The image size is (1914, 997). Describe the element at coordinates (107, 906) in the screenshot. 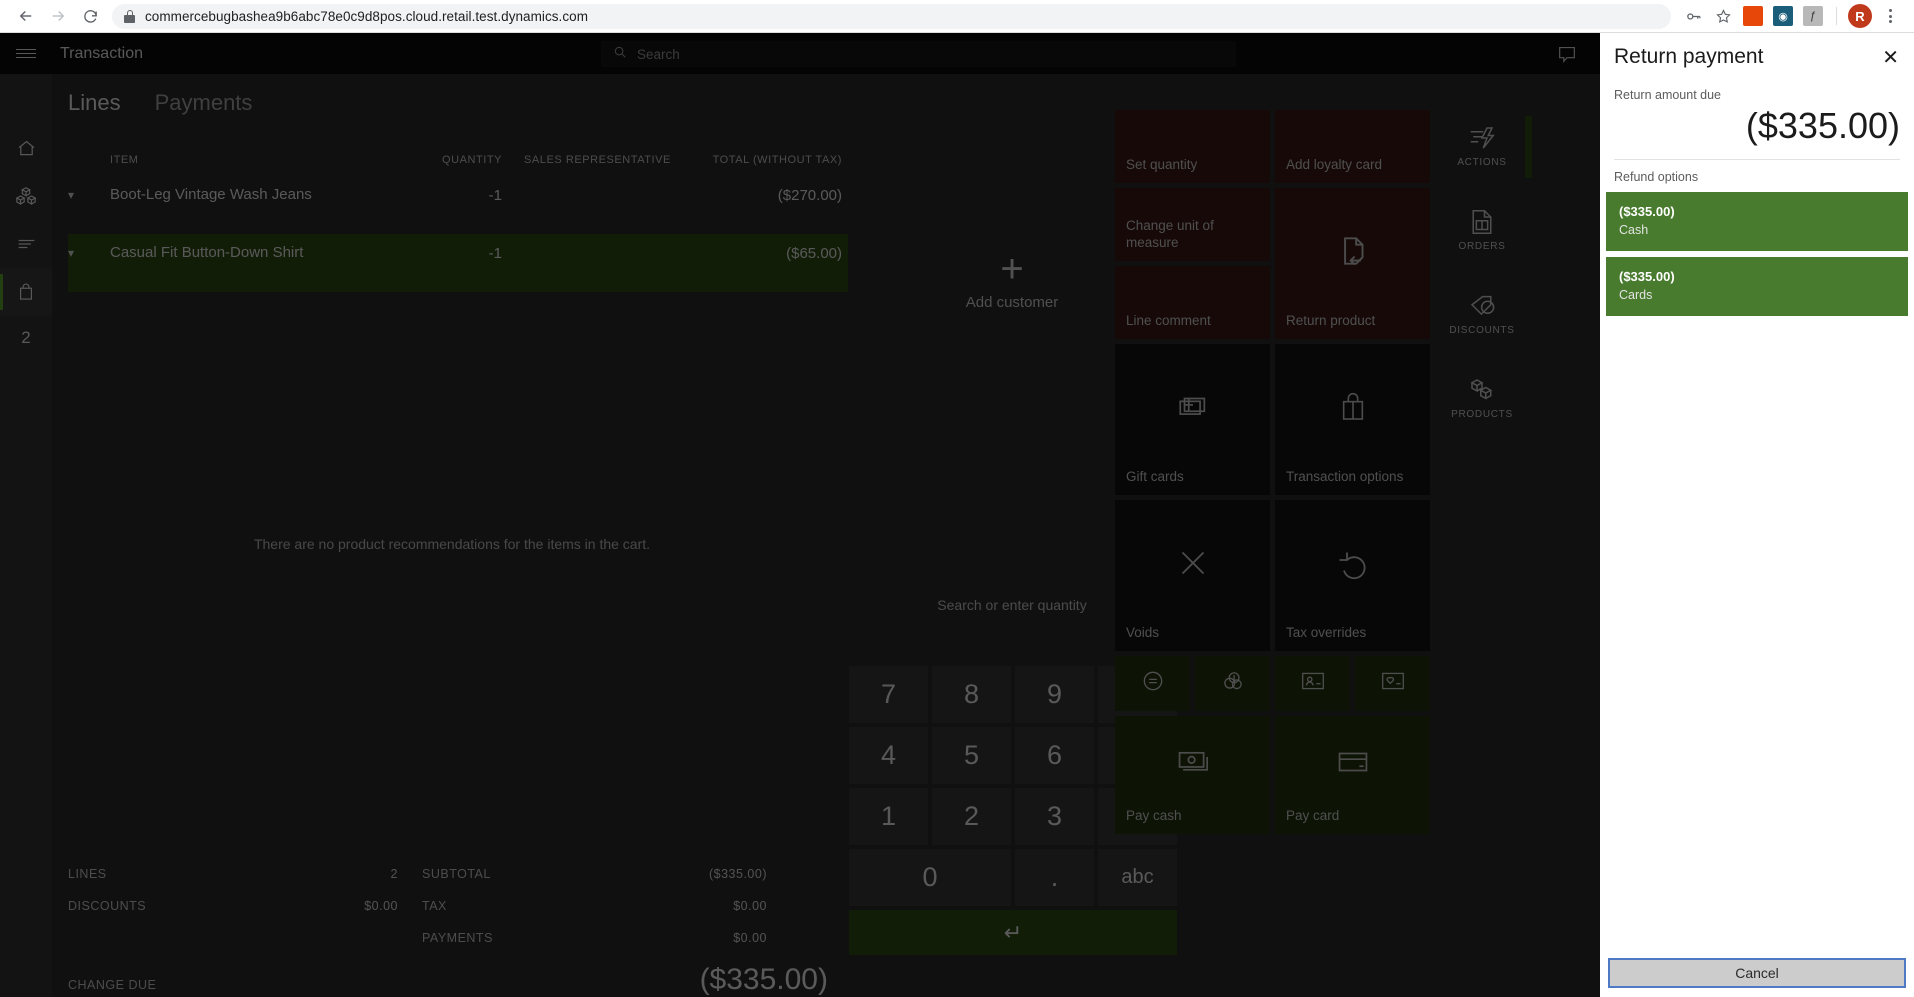

I see `totals-discounts-label: DISCOUNTS` at that location.